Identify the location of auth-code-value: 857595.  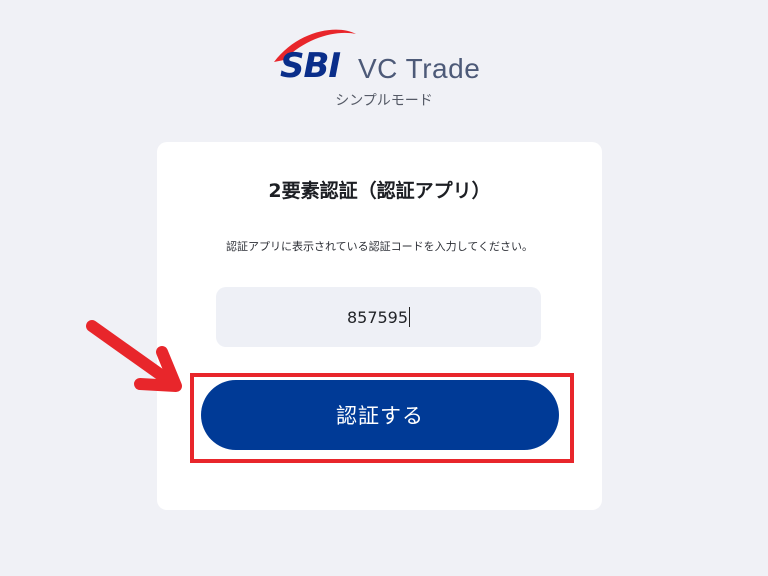
(377, 317).